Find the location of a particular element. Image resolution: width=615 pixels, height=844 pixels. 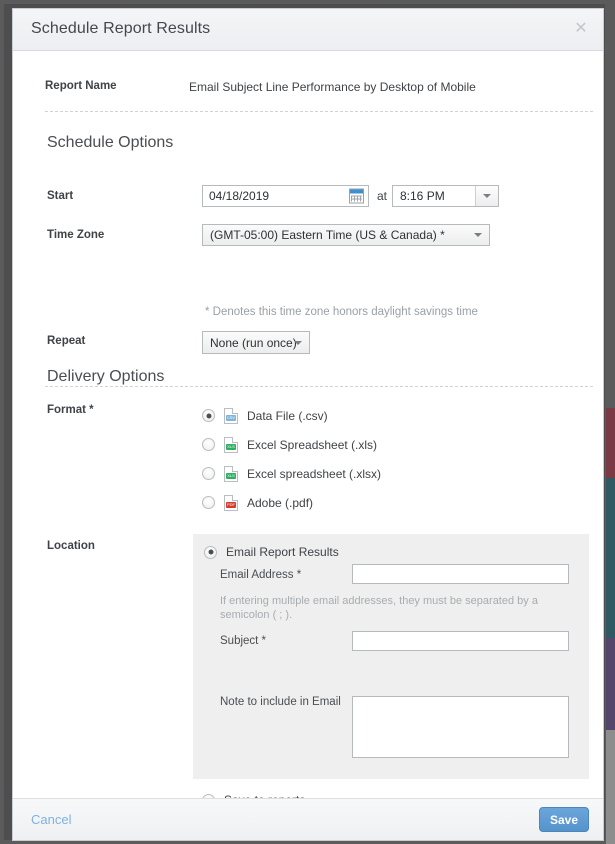

start-time-select: 8:16 PM is located at coordinates (445, 196).